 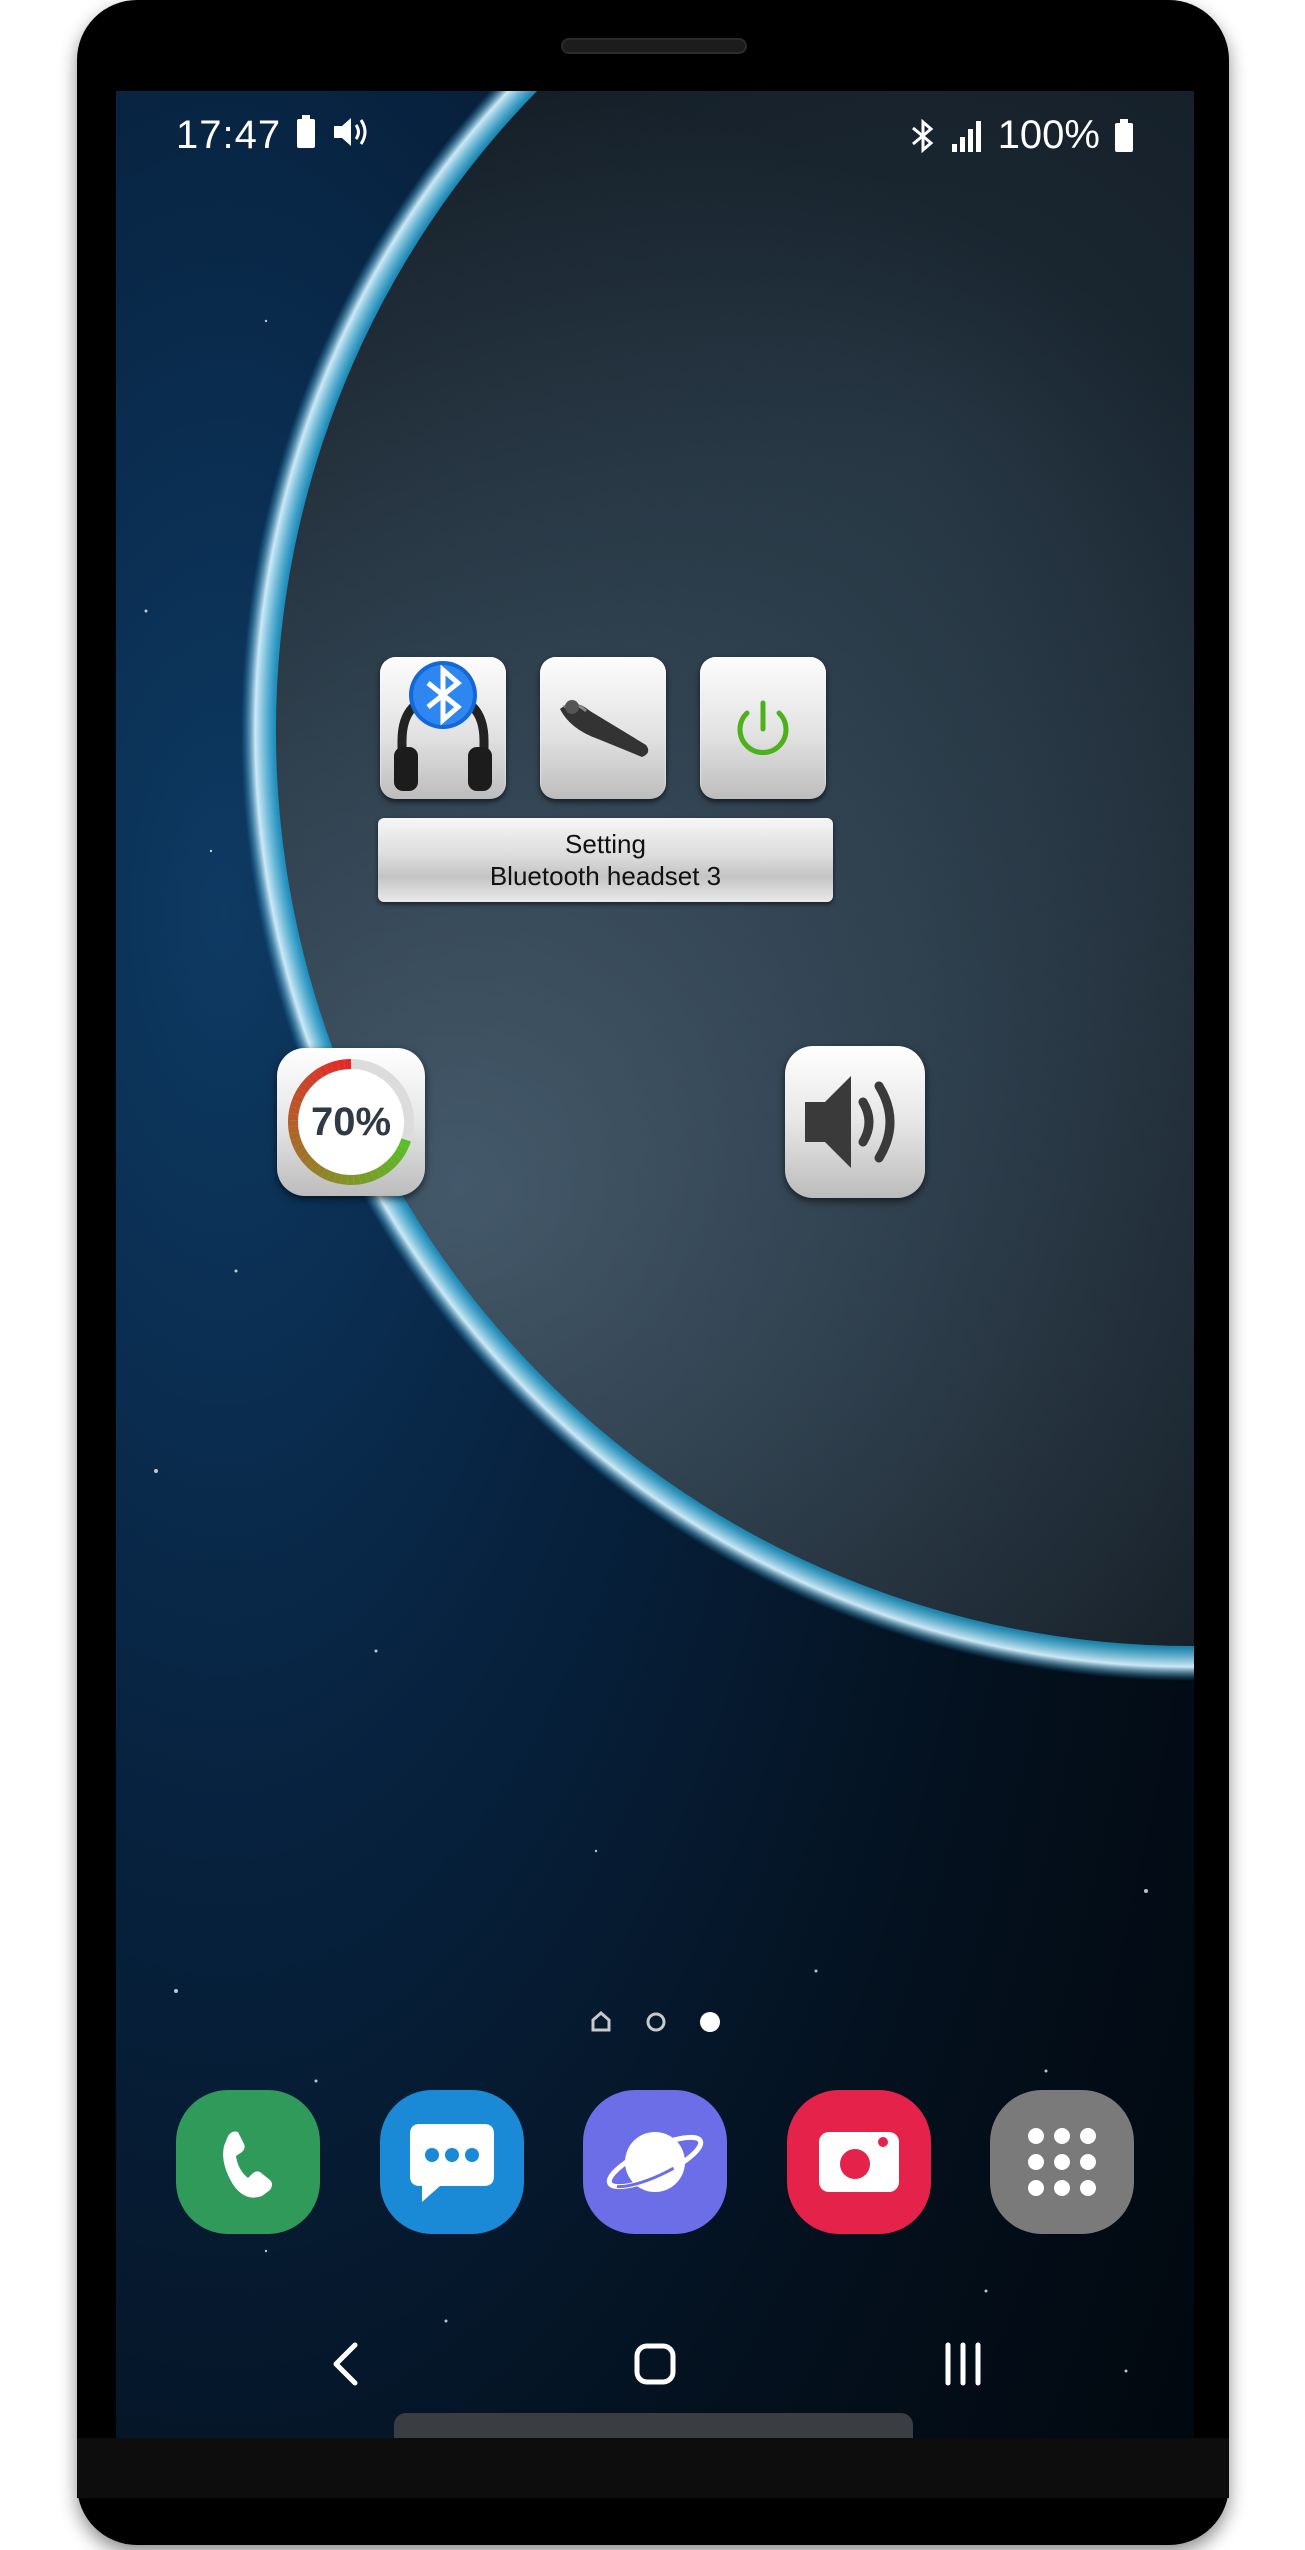 I want to click on page-dots, so click(x=655, y=2021).